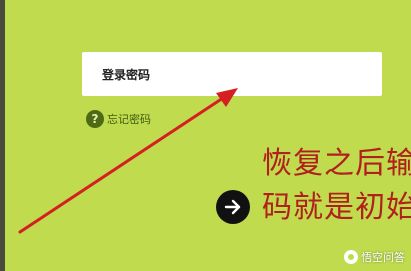  I want to click on password-field-label: 登录密码, so click(126, 74).